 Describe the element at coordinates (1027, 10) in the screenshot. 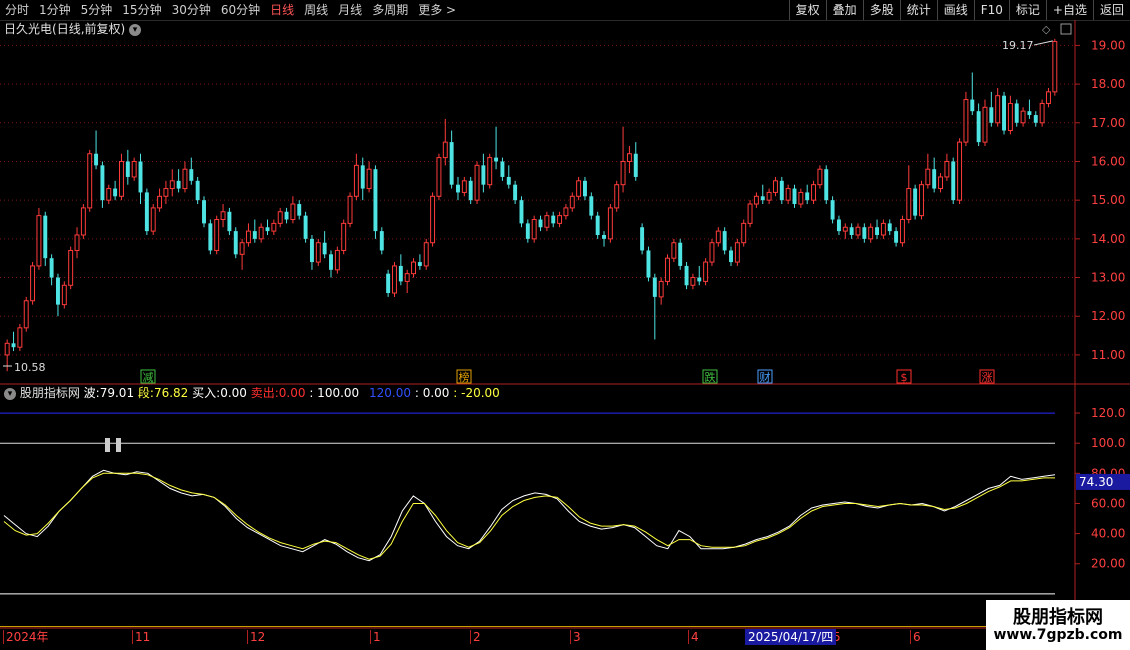

I see `tool-button: 标记` at that location.